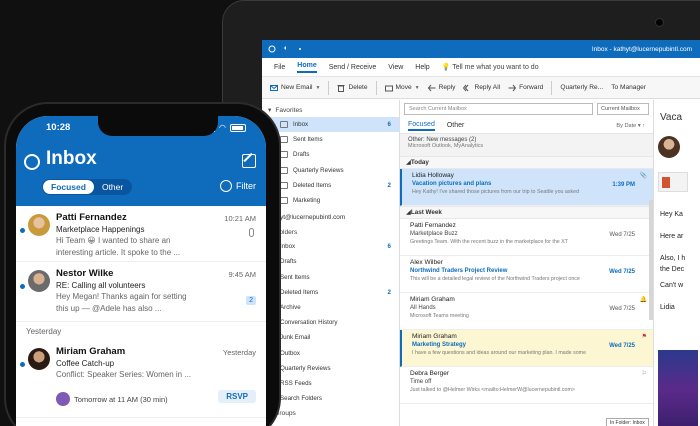  What do you see at coordinates (526, 212) in the screenshot?
I see `group-header-last-week: ◢ Last Week` at bounding box center [526, 212].